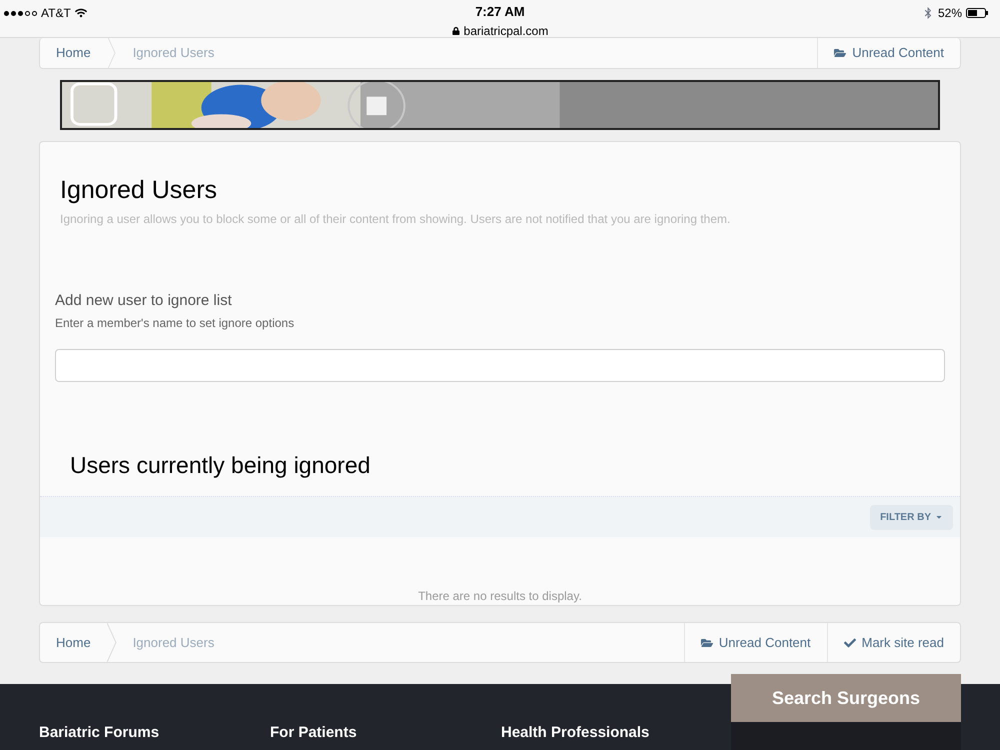 The width and height of the screenshot is (1000, 750). Describe the element at coordinates (950, 13) in the screenshot. I see `battery-percent: 52%` at that location.